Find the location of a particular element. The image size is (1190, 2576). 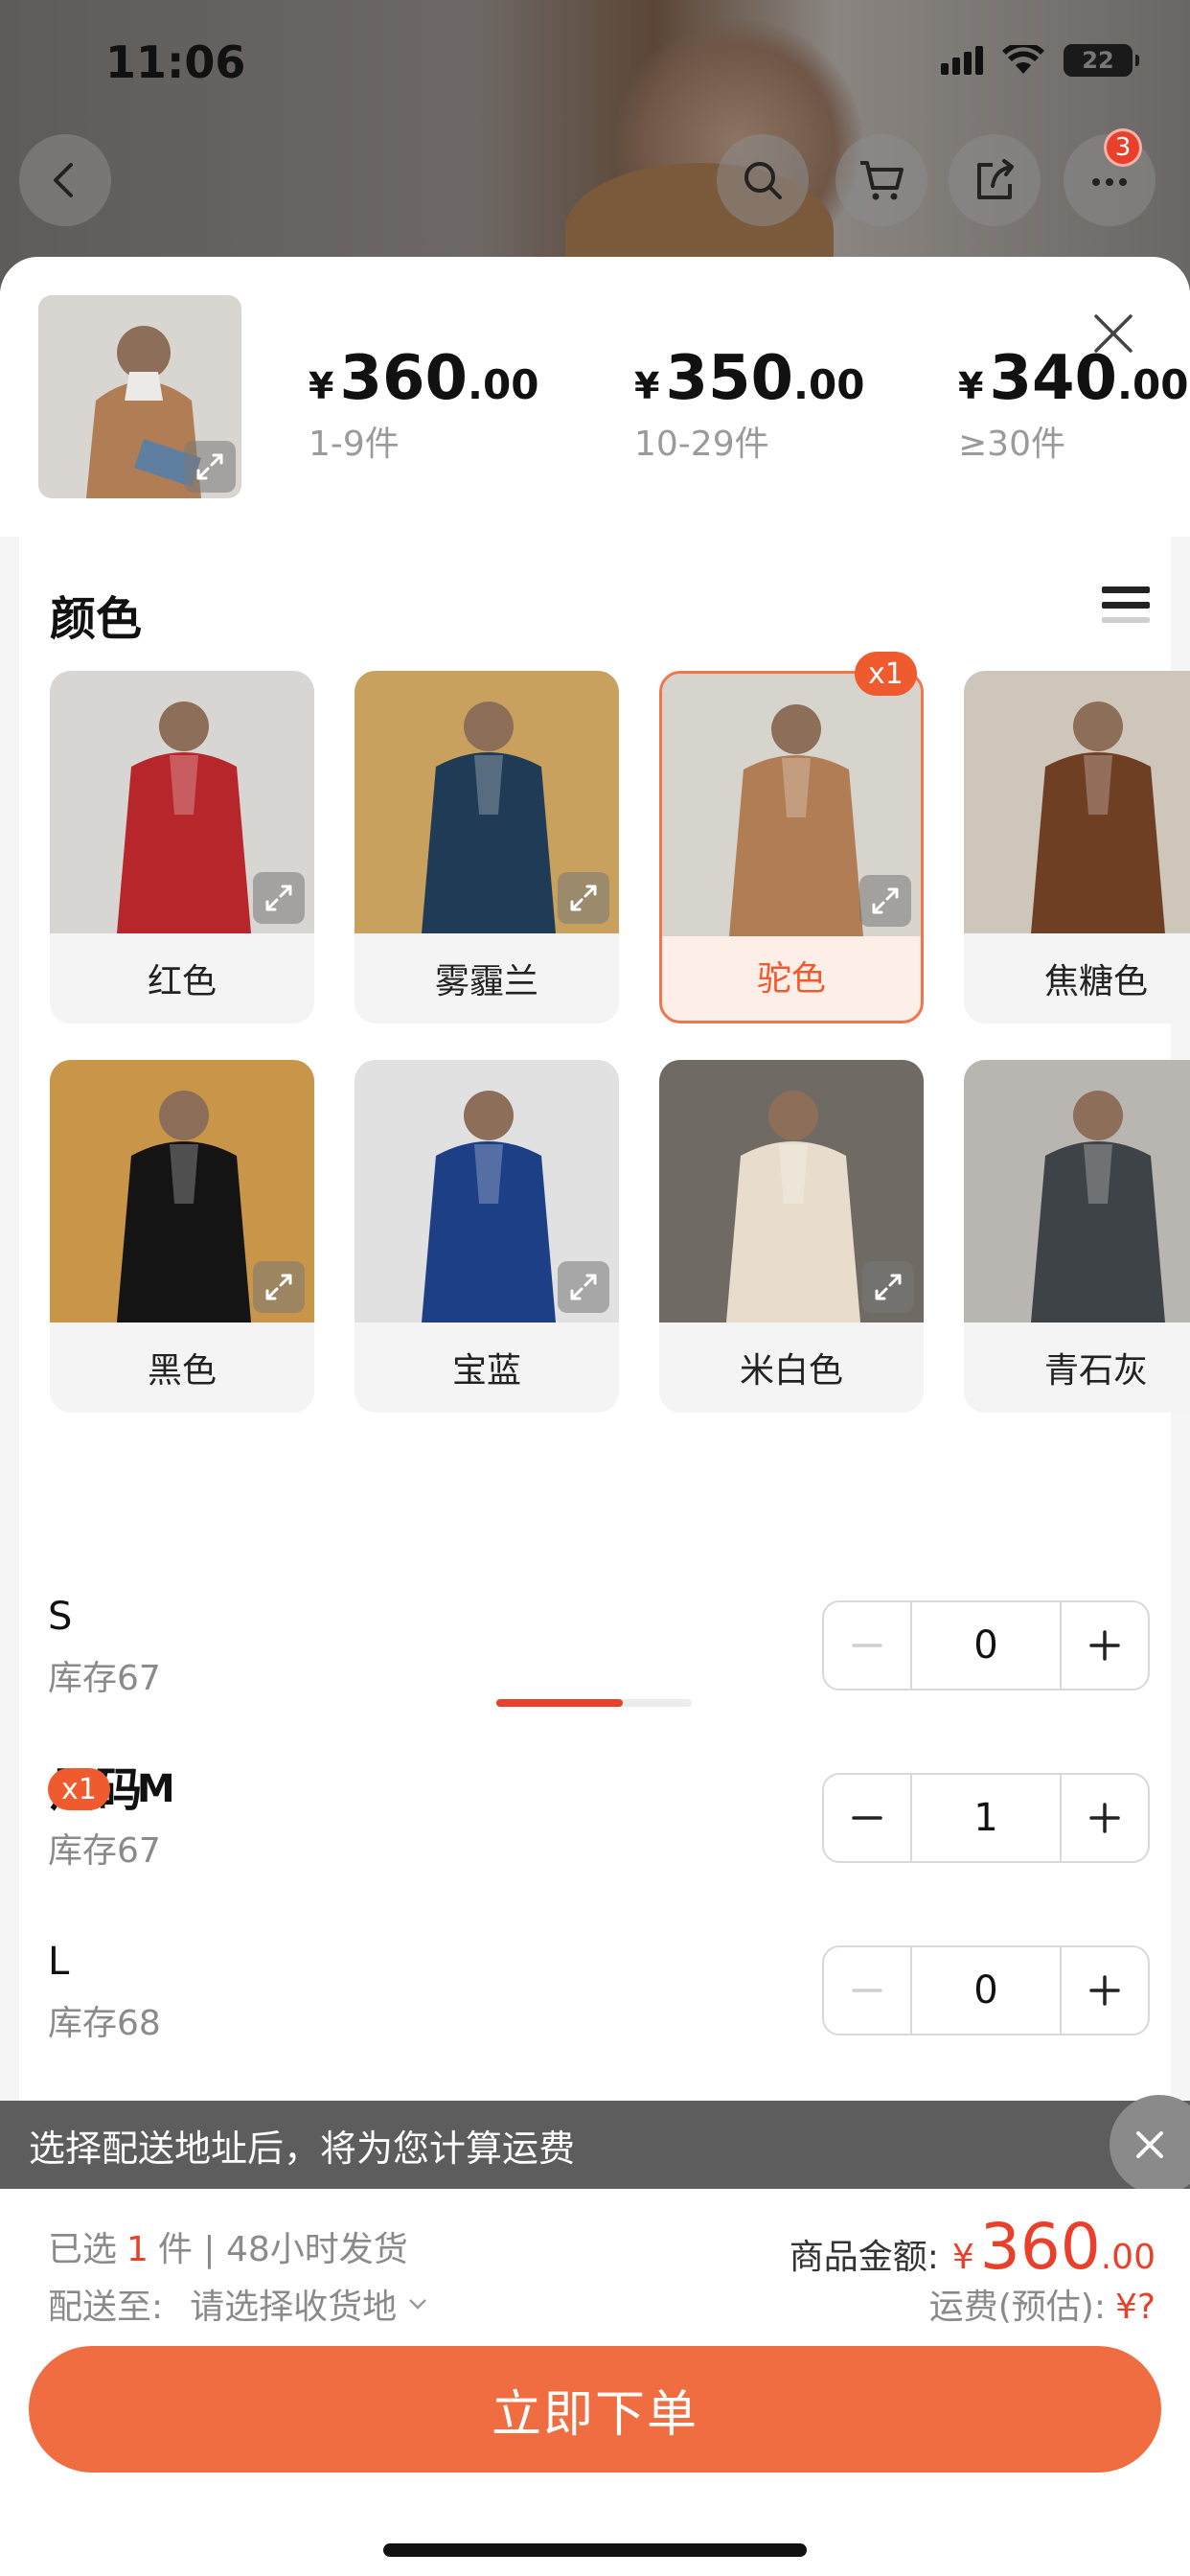

color-option-image is located at coordinates (1077, 802).